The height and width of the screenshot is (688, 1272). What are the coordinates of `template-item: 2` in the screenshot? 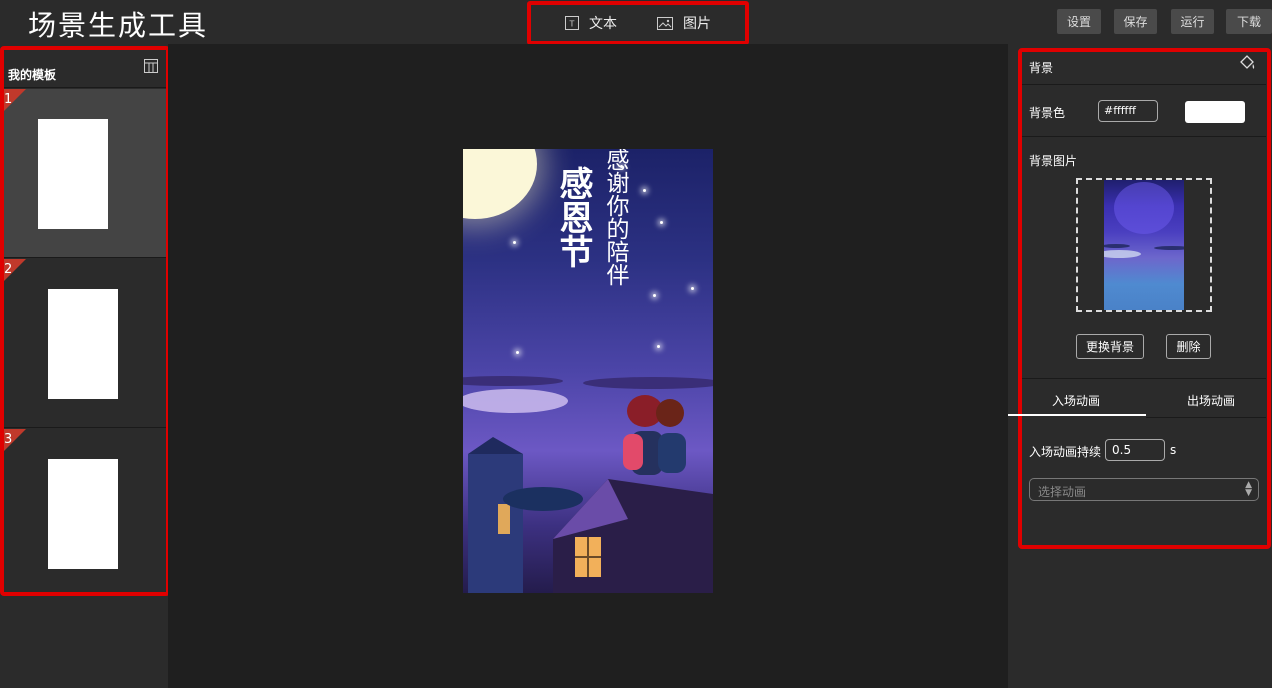 It's located at (85, 343).